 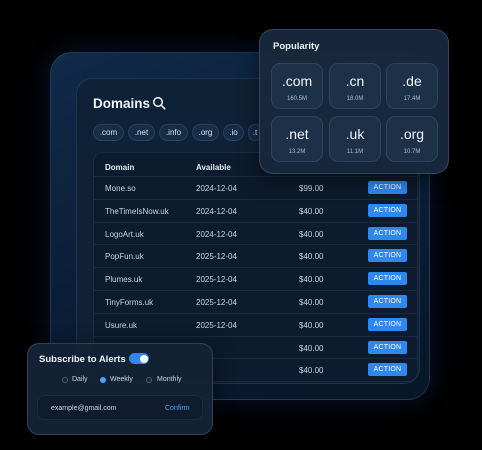 I want to click on tld-filter-net: .net, so click(x=141, y=132).